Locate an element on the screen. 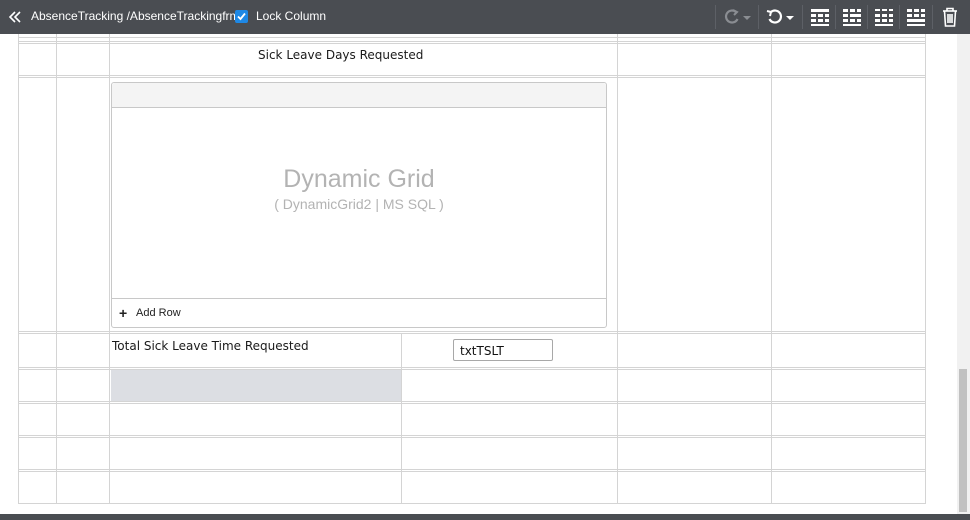 The image size is (970, 520). dynamic-grid-subtitle: ( DynamicGrid2 | MS SQL ) is located at coordinates (359, 204).